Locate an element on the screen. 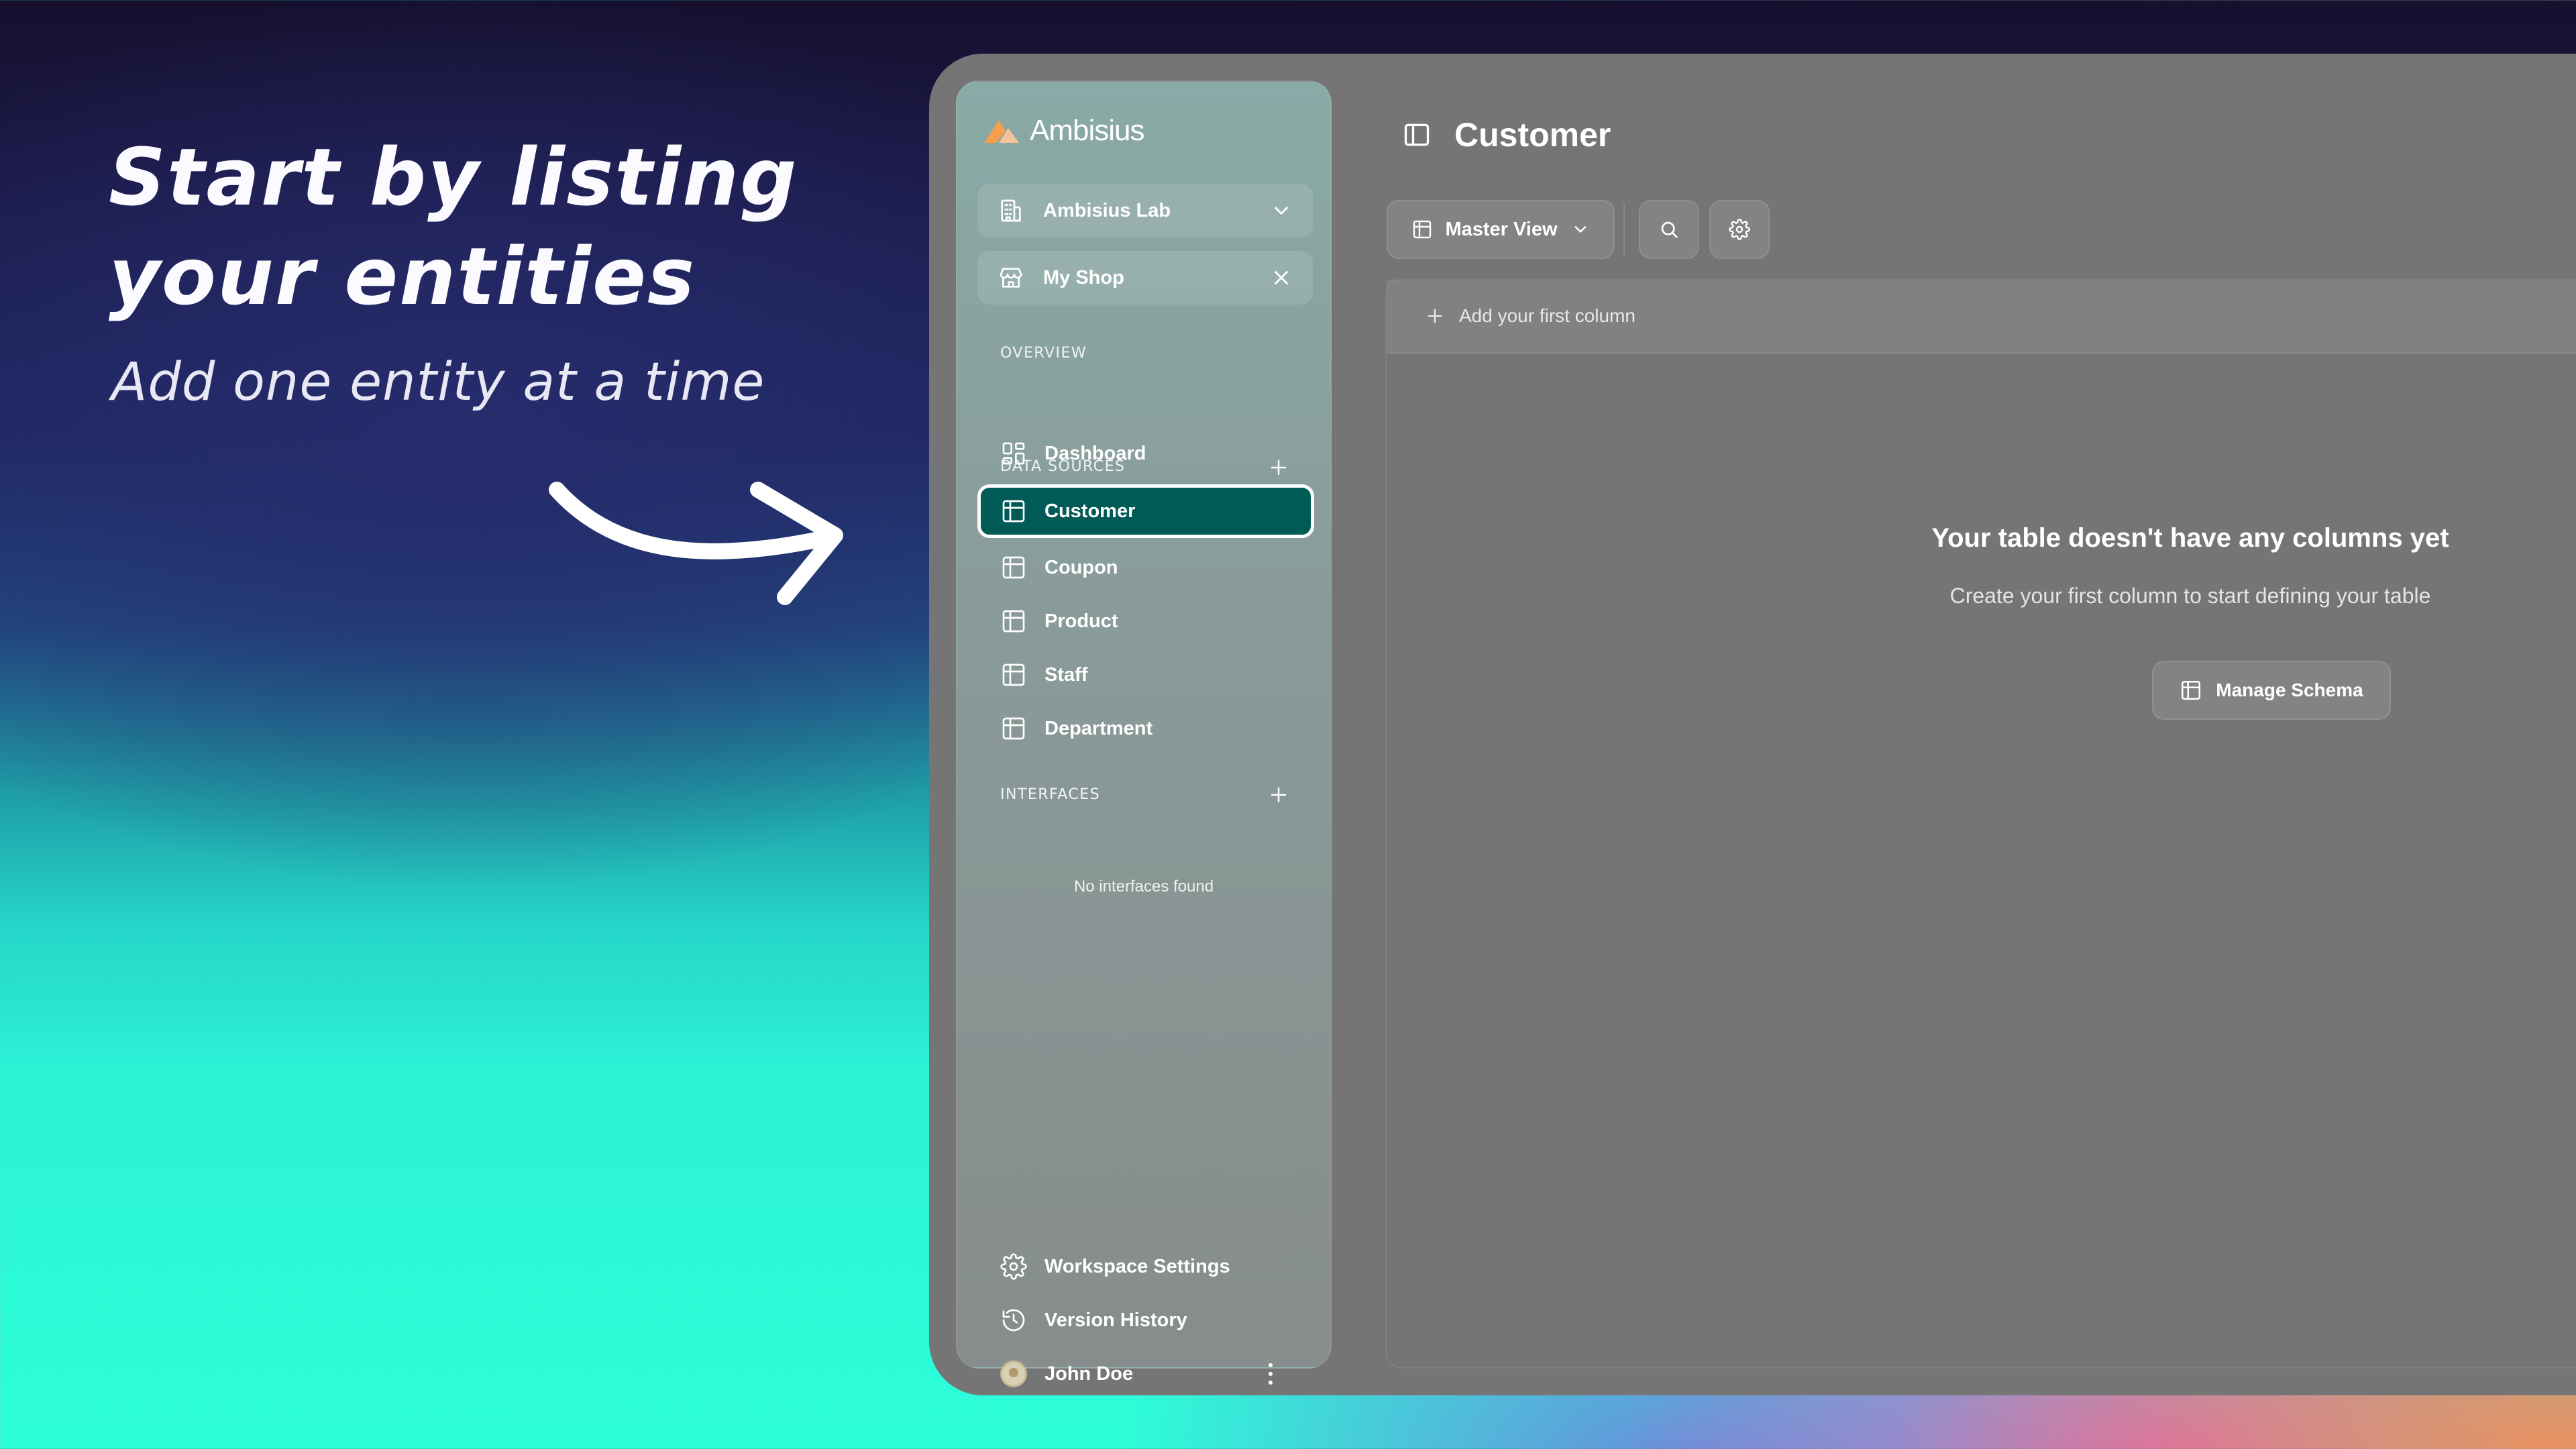 The width and height of the screenshot is (2576, 1449). hero-subtitle: Add one entity at a time is located at coordinates (438, 382).